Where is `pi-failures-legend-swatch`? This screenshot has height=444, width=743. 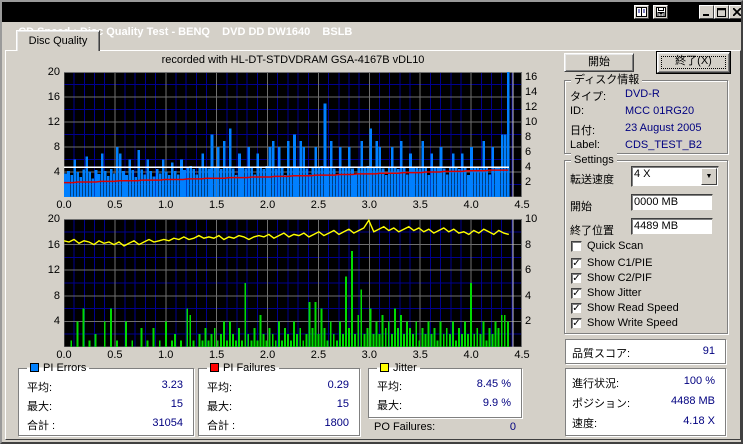 pi-failures-legend-swatch is located at coordinates (214, 367).